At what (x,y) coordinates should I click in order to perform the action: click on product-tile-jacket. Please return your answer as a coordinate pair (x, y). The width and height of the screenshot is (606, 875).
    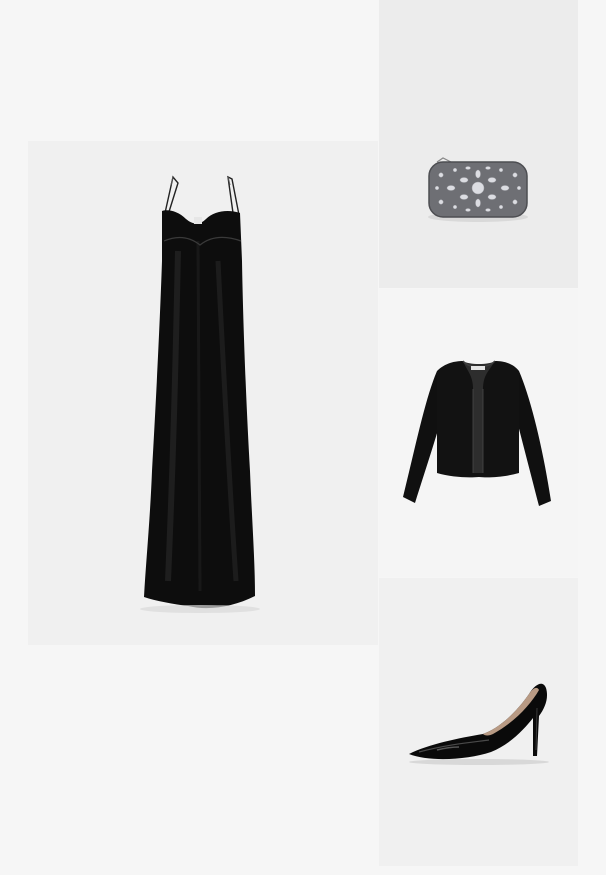
    Looking at the image, I should click on (478, 433).